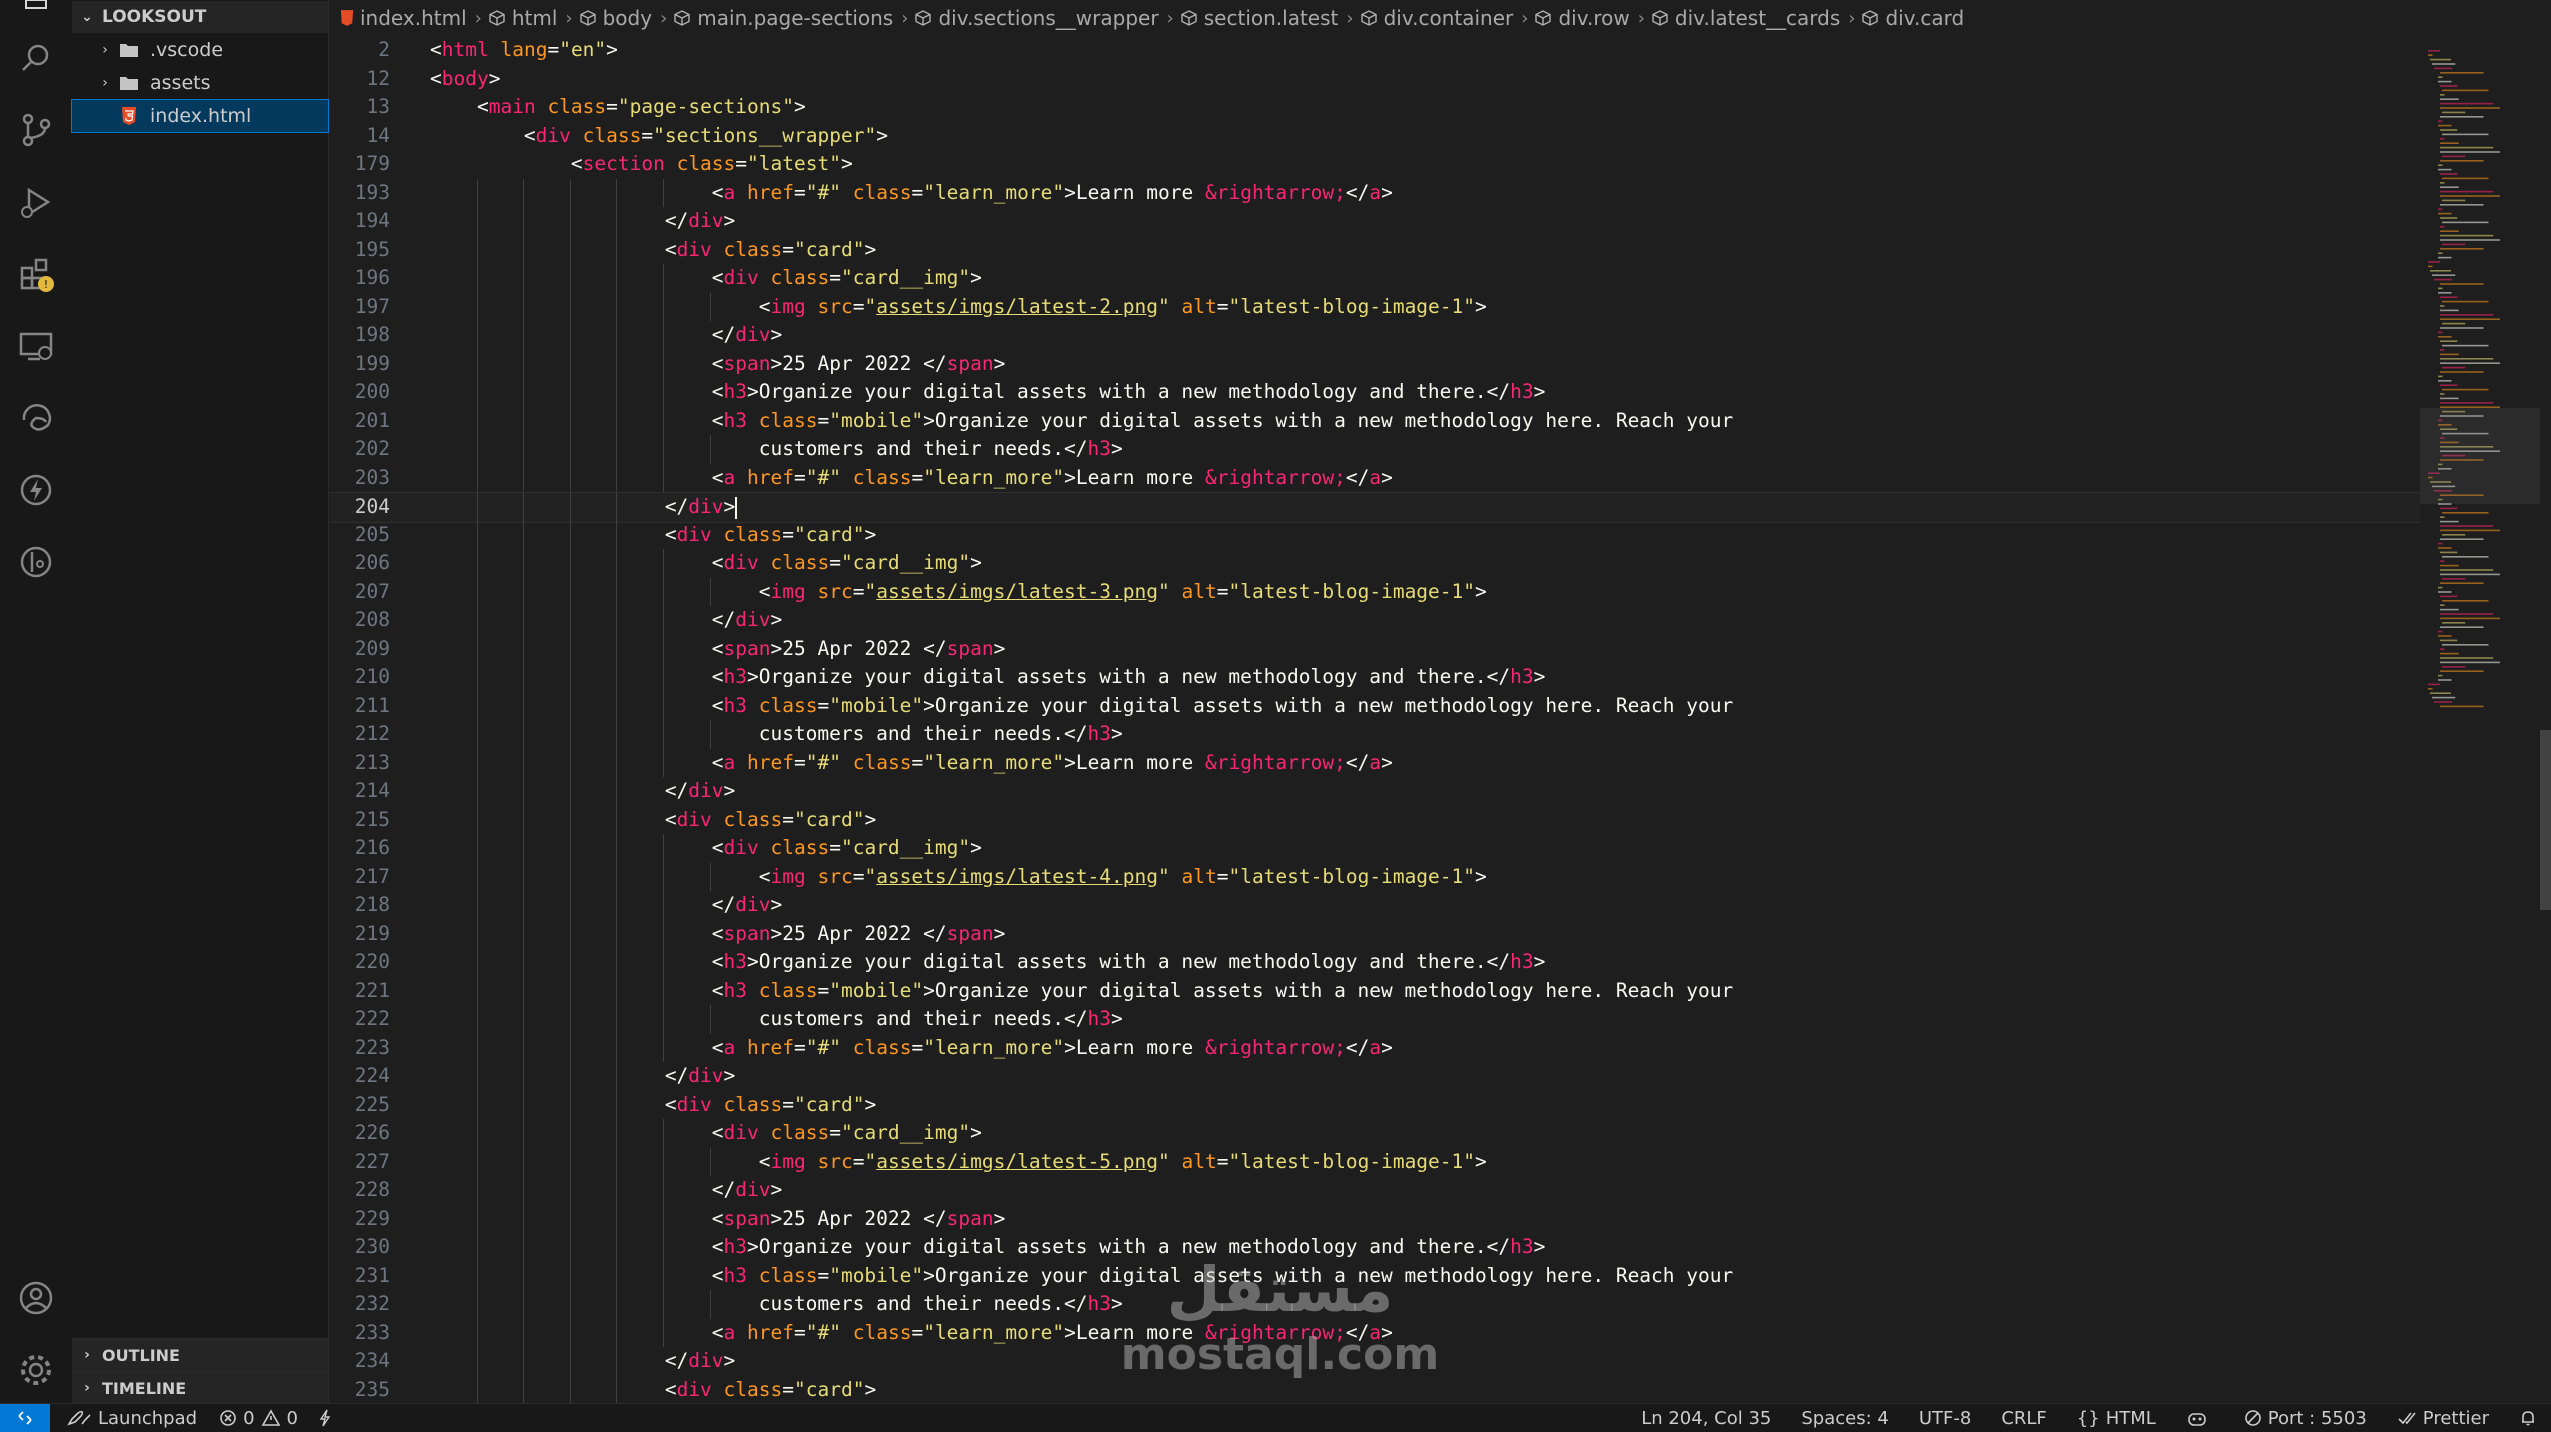 The image size is (2551, 1432). I want to click on language-mode-button: {} HTML, so click(2116, 1418).